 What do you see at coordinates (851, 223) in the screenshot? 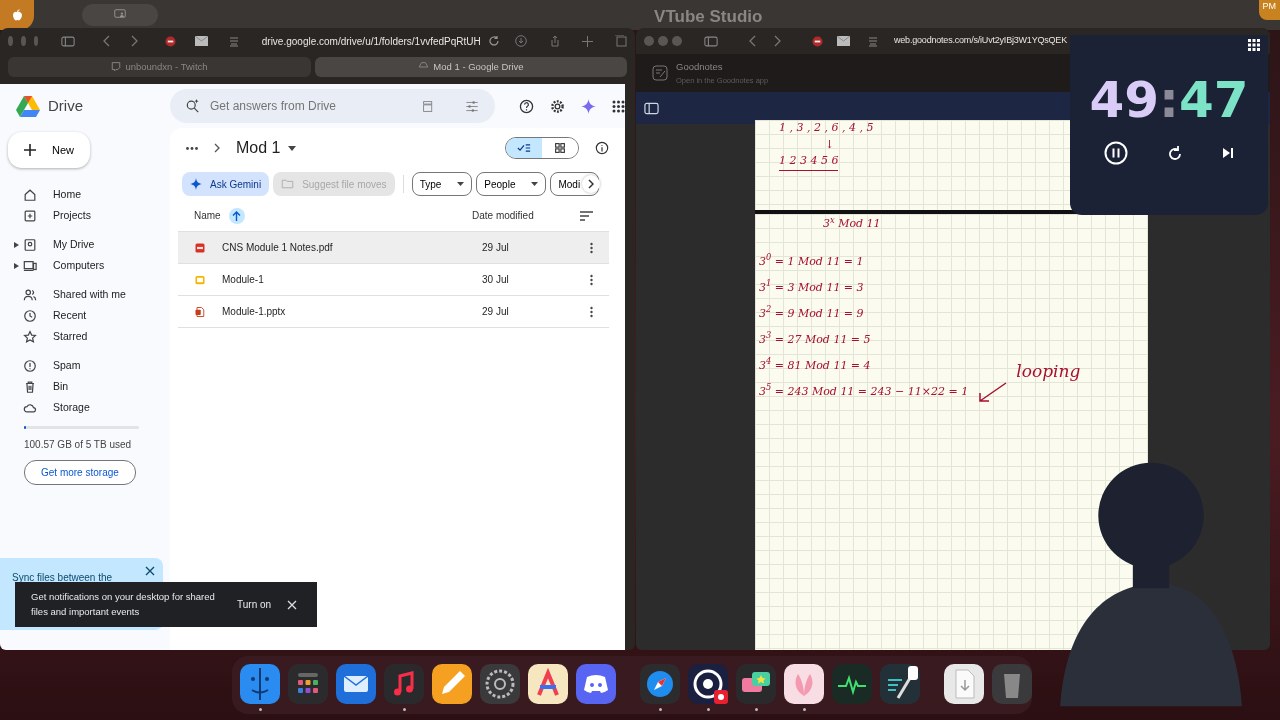
I see `handwritten-title: 3$^{x}$ Mod 11` at bounding box center [851, 223].